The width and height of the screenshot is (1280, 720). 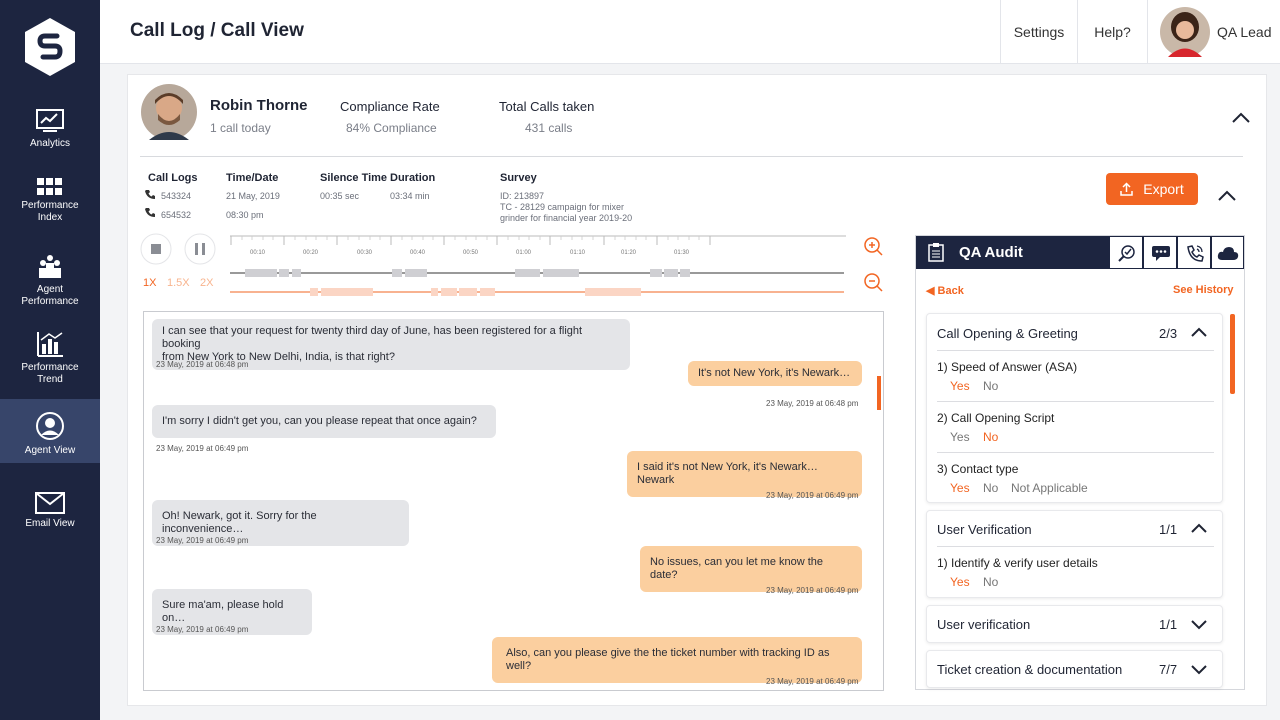 What do you see at coordinates (1168, 529) in the screenshot?
I see `section-score: 1/1` at bounding box center [1168, 529].